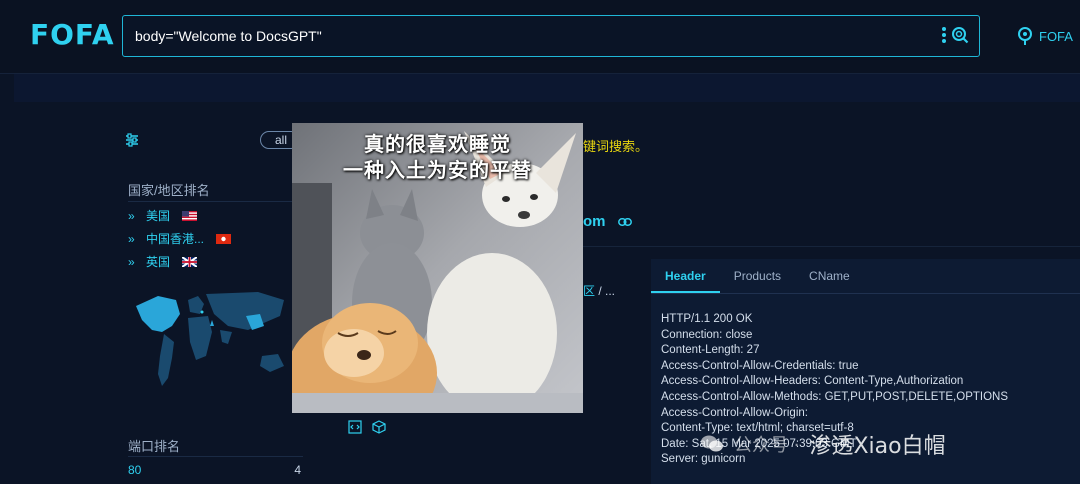  Describe the element at coordinates (877, 446) in the screenshot. I see `watermark-name: 渗透Xiao白帽` at that location.